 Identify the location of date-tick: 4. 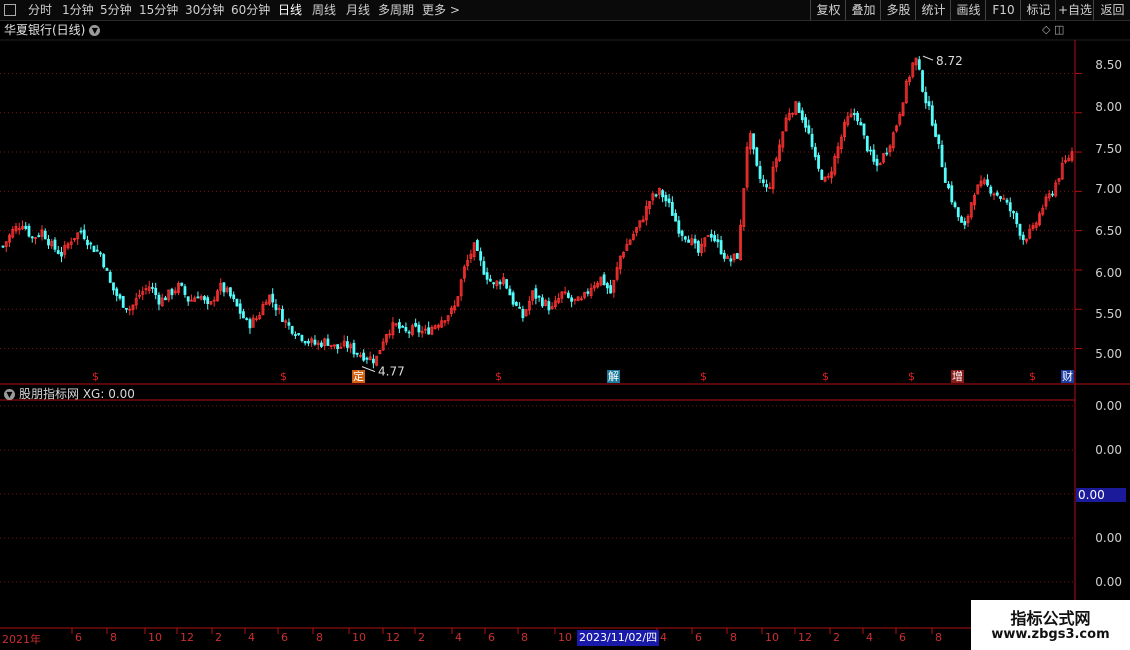
(251, 637).